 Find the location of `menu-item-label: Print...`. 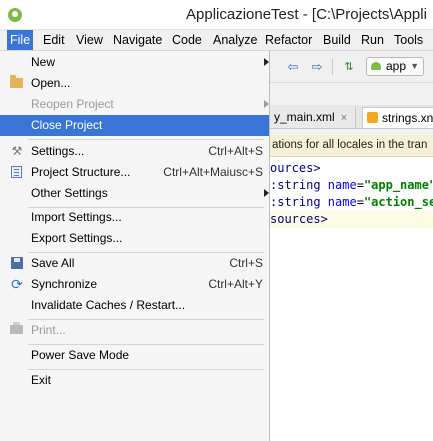

menu-item-label: Print... is located at coordinates (48, 330).